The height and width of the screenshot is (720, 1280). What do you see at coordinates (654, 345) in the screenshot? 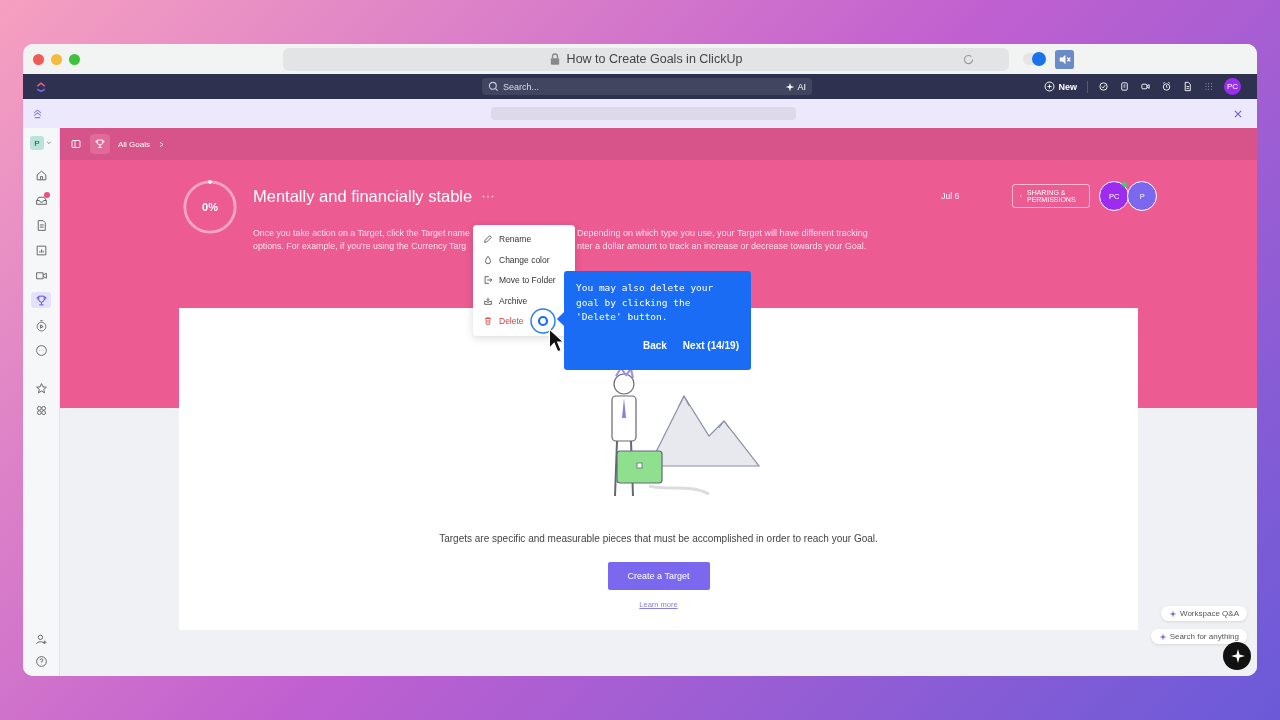
I see `back-button: Back` at bounding box center [654, 345].